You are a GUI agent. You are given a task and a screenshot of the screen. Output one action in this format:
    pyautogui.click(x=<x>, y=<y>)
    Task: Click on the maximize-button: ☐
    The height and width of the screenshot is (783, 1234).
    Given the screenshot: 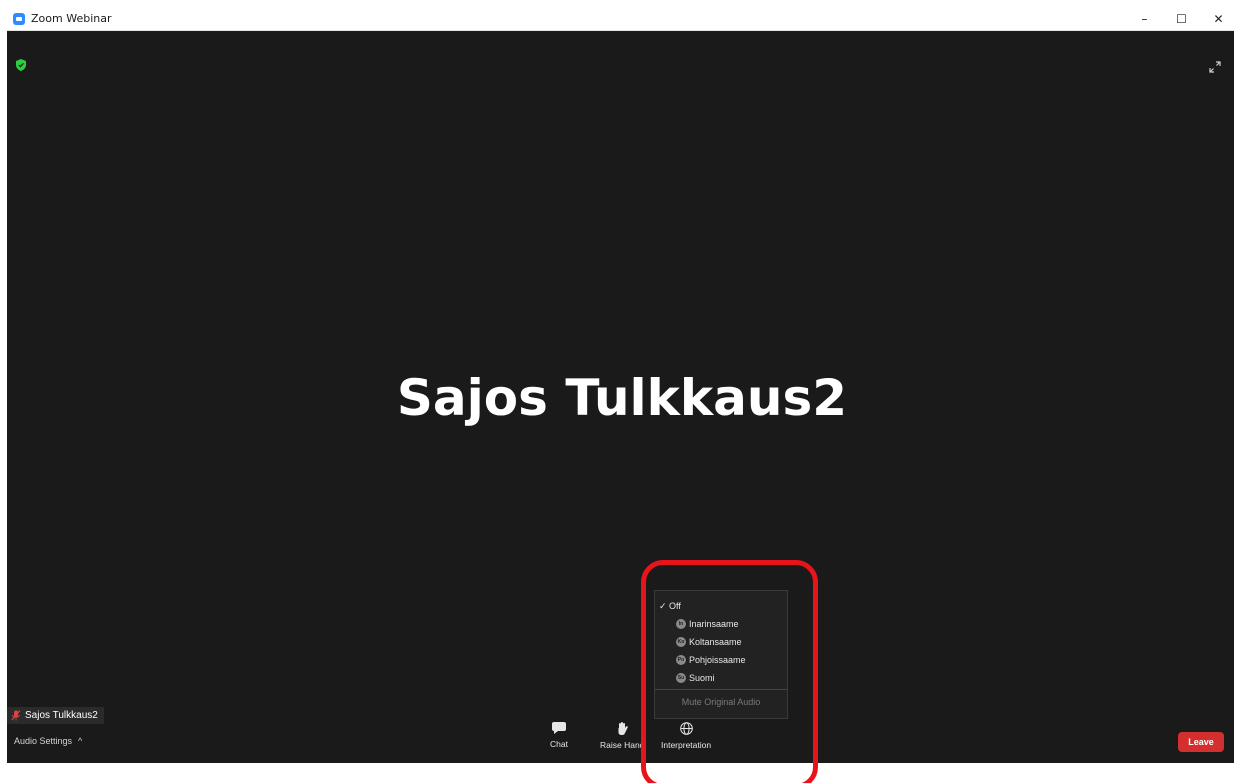 What is the action you would take?
    pyautogui.click(x=1181, y=18)
    